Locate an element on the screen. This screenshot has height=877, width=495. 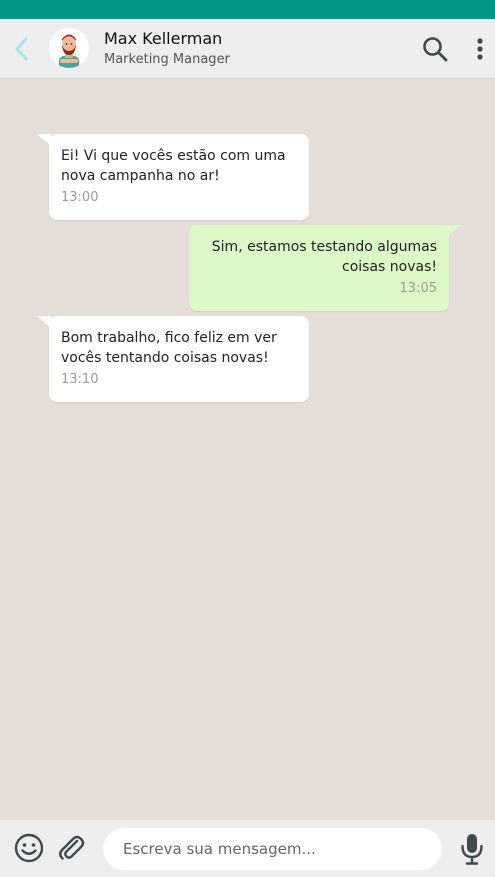
contact-role: Marketing Manager is located at coordinates (167, 59).